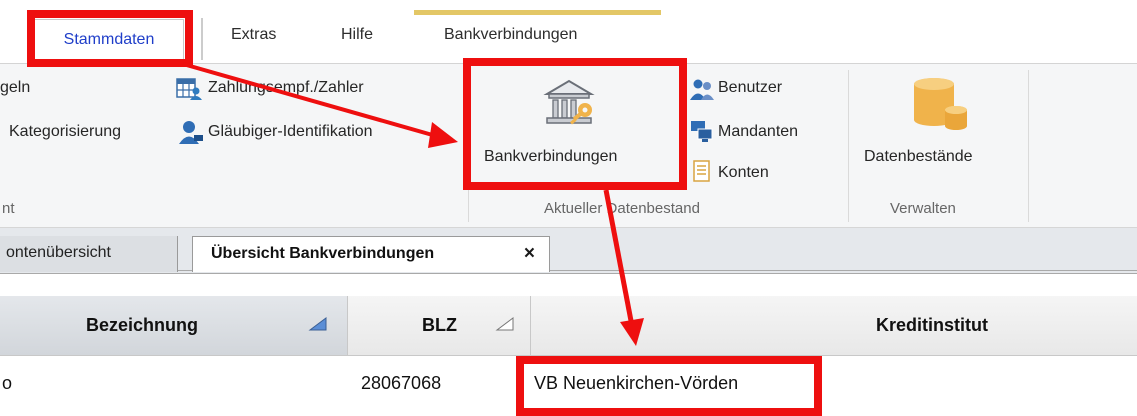  Describe the element at coordinates (918, 156) in the screenshot. I see `datenbestaende-button-label: Datenbestände` at that location.